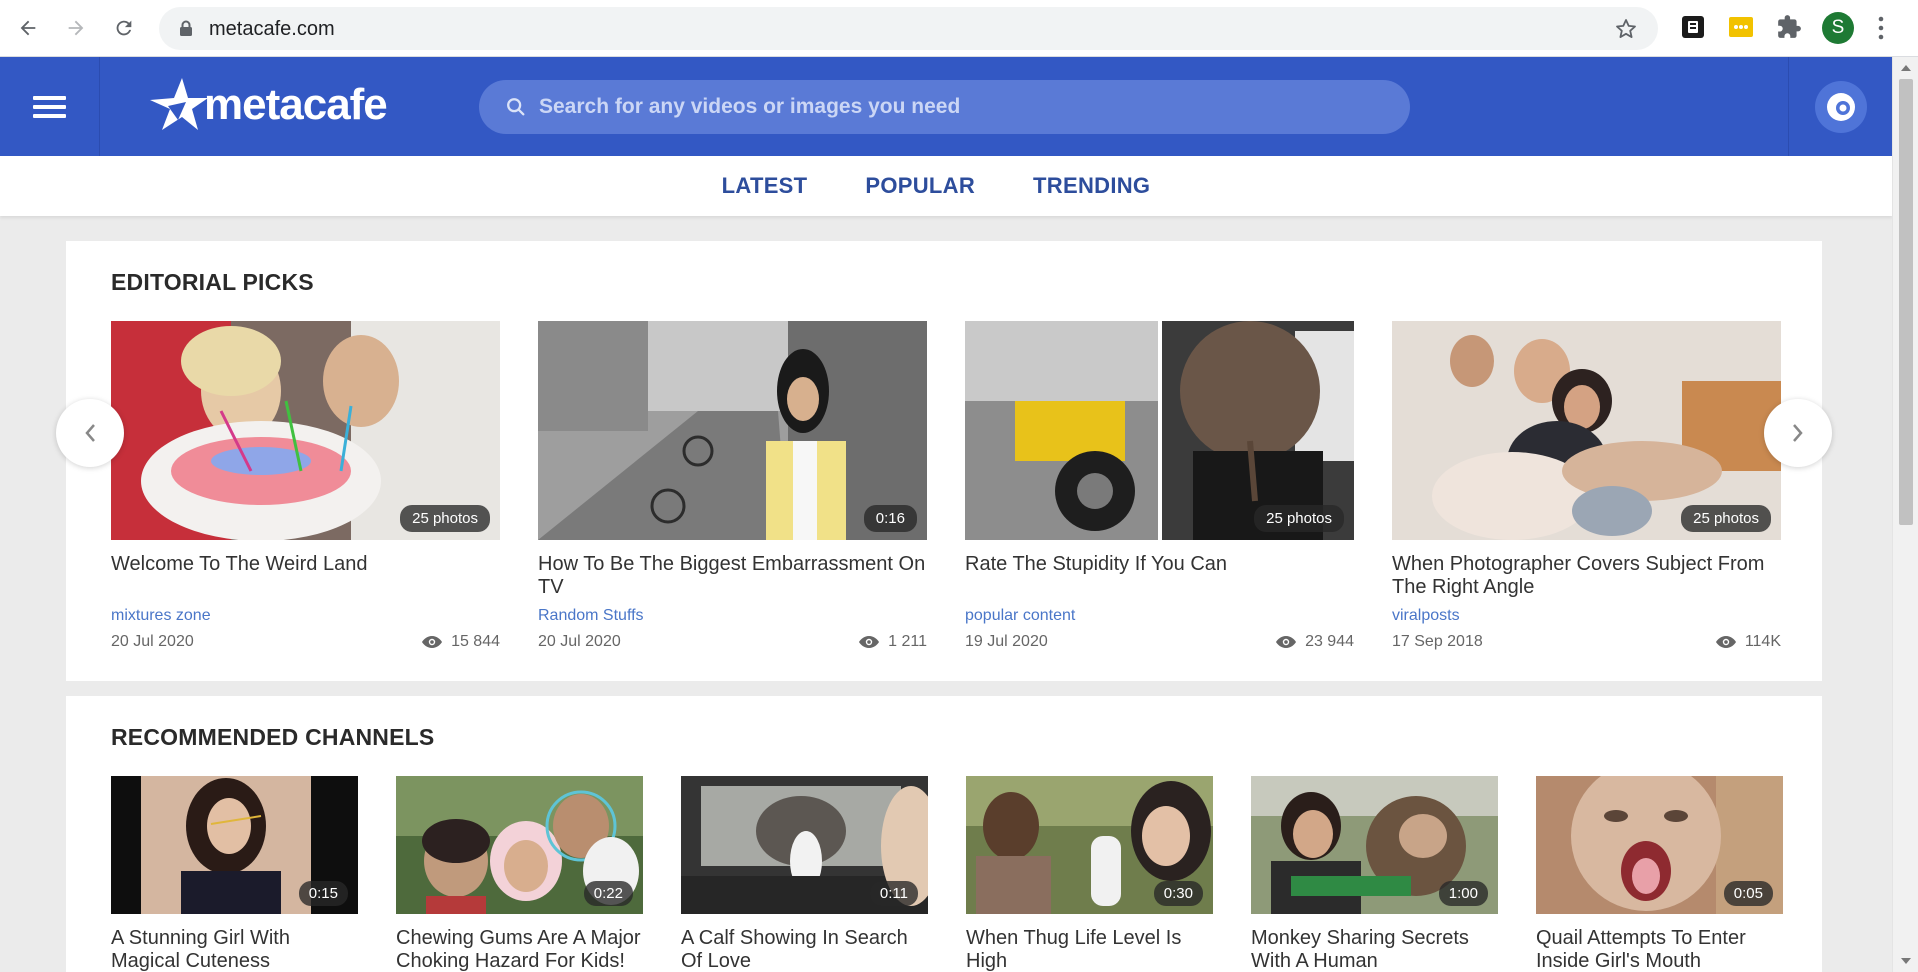 Image resolution: width=1918 pixels, height=972 pixels. I want to click on view-count: 15 844, so click(475, 641).